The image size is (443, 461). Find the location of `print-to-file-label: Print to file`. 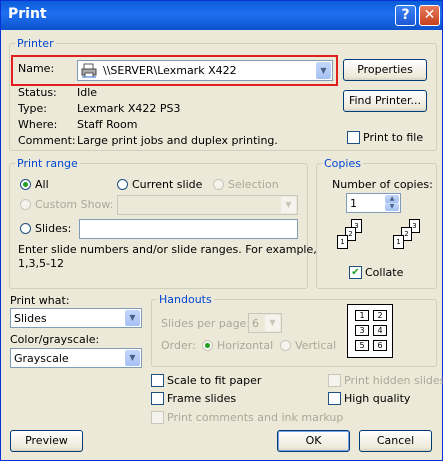

print-to-file-label: Print to file is located at coordinates (393, 137).